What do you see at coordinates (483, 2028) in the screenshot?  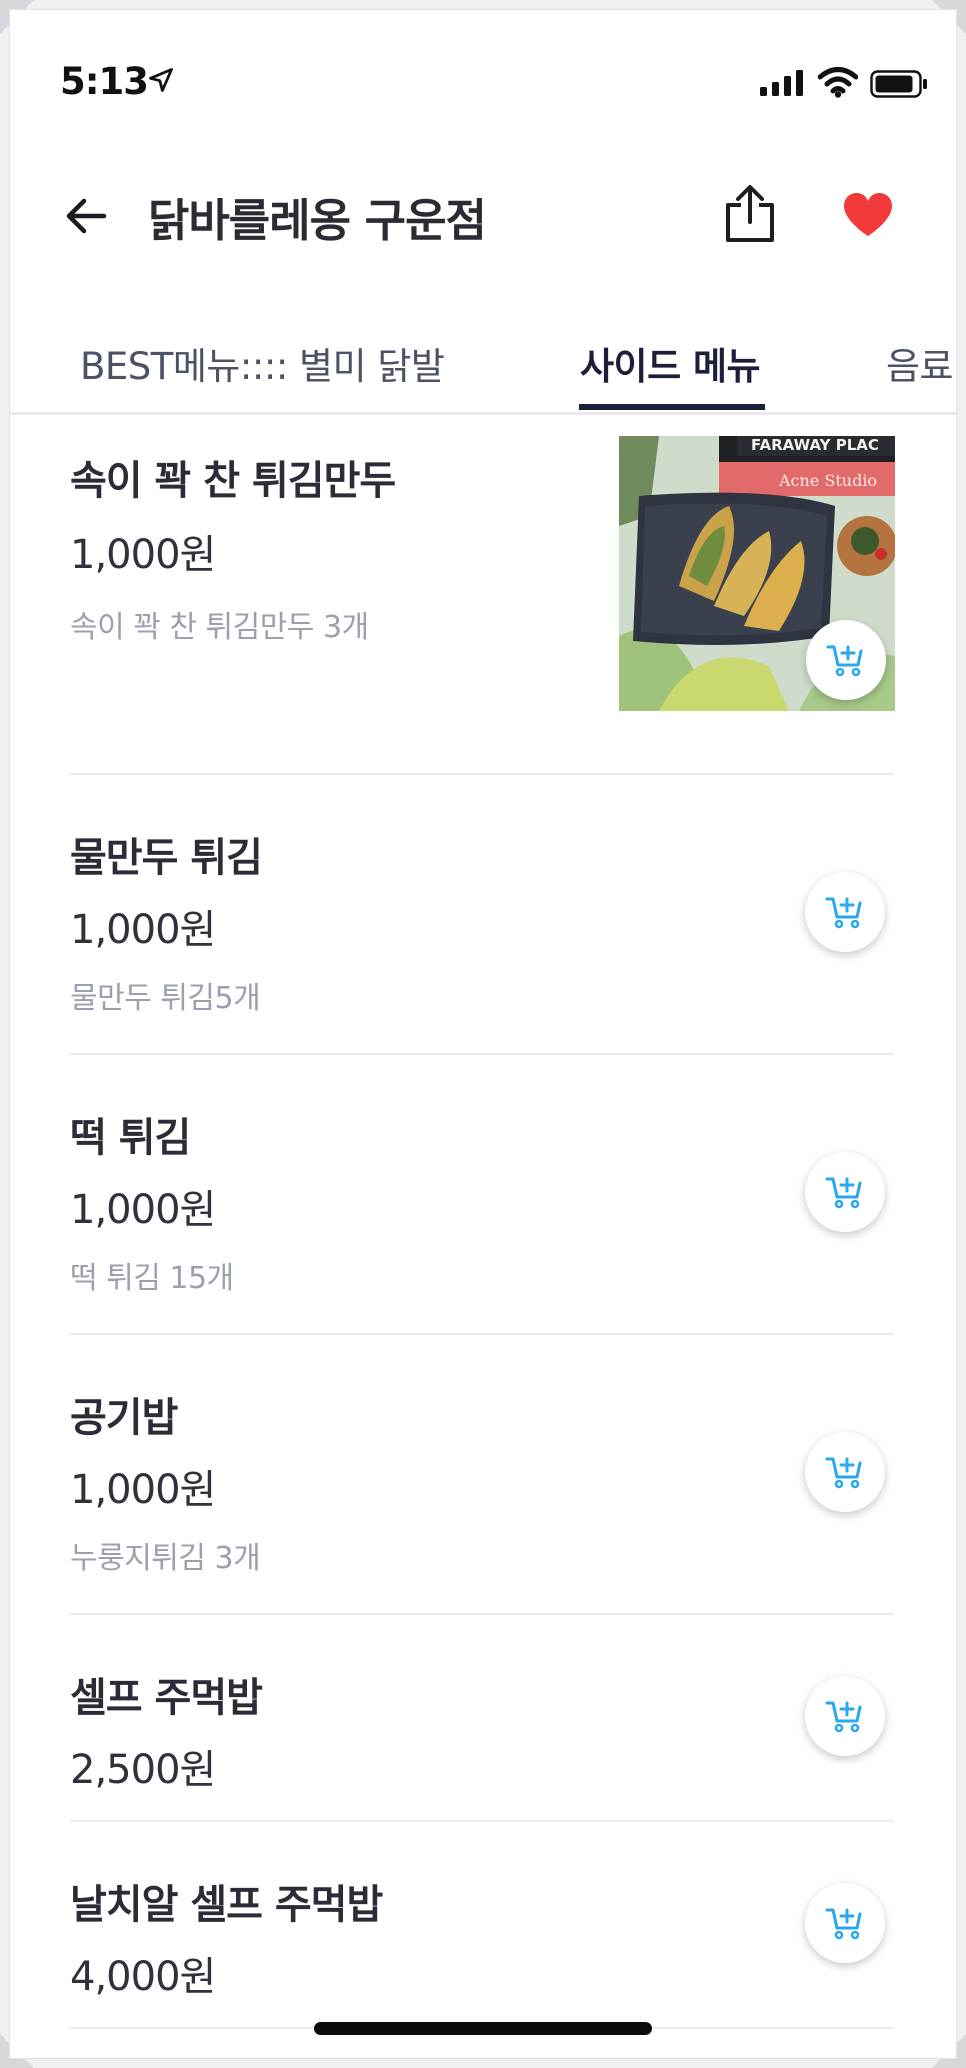 I see `home-indicator` at bounding box center [483, 2028].